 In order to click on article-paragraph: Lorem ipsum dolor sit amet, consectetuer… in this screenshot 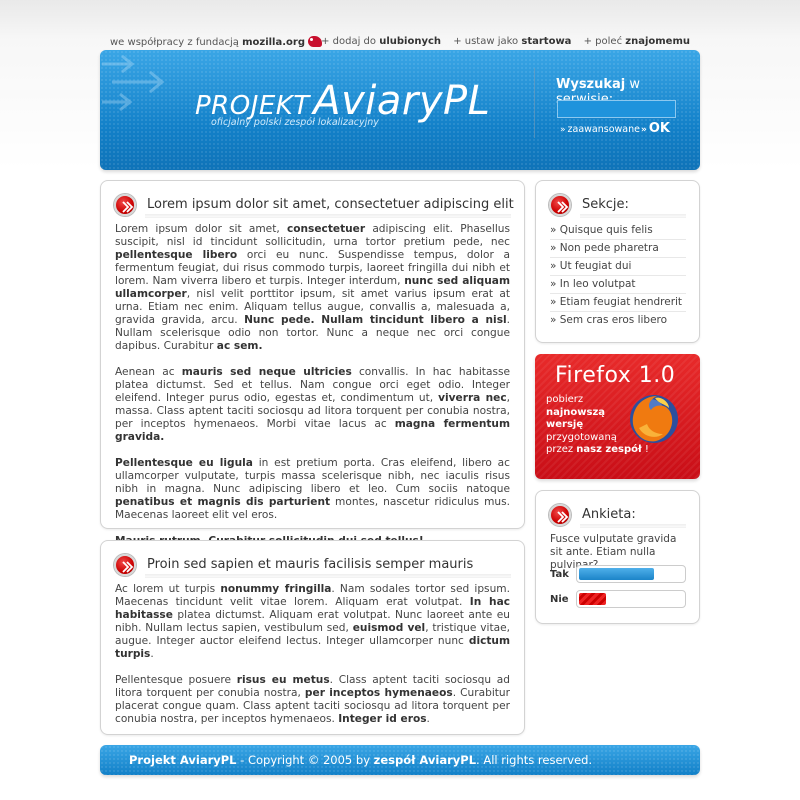, I will do `click(312, 287)`.